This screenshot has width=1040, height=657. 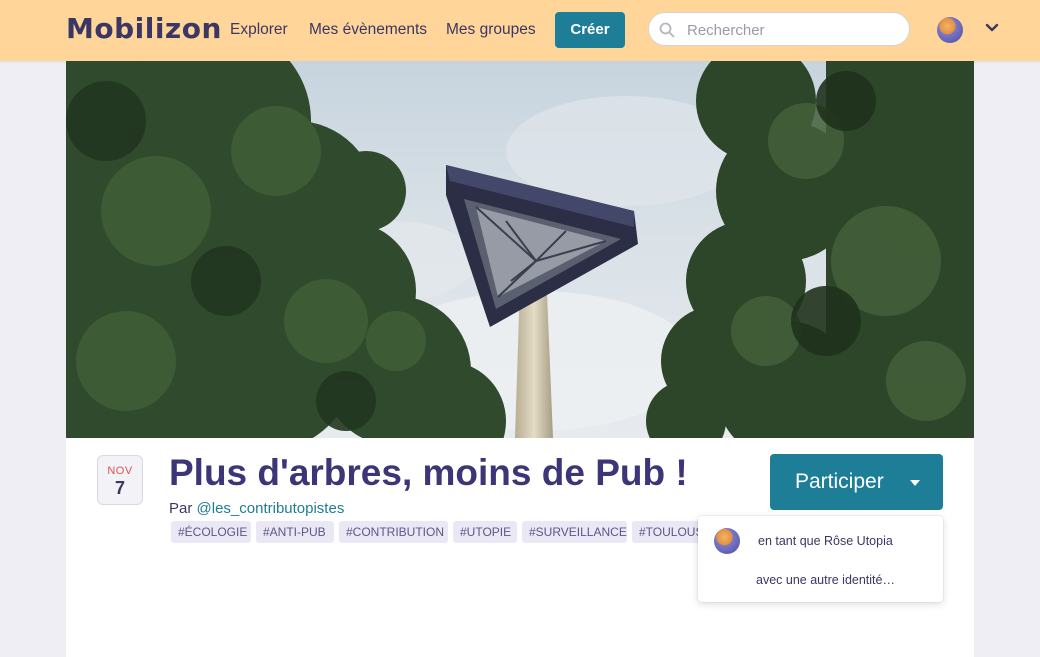 What do you see at coordinates (181, 508) in the screenshot?
I see `byline-prefix: Par` at bounding box center [181, 508].